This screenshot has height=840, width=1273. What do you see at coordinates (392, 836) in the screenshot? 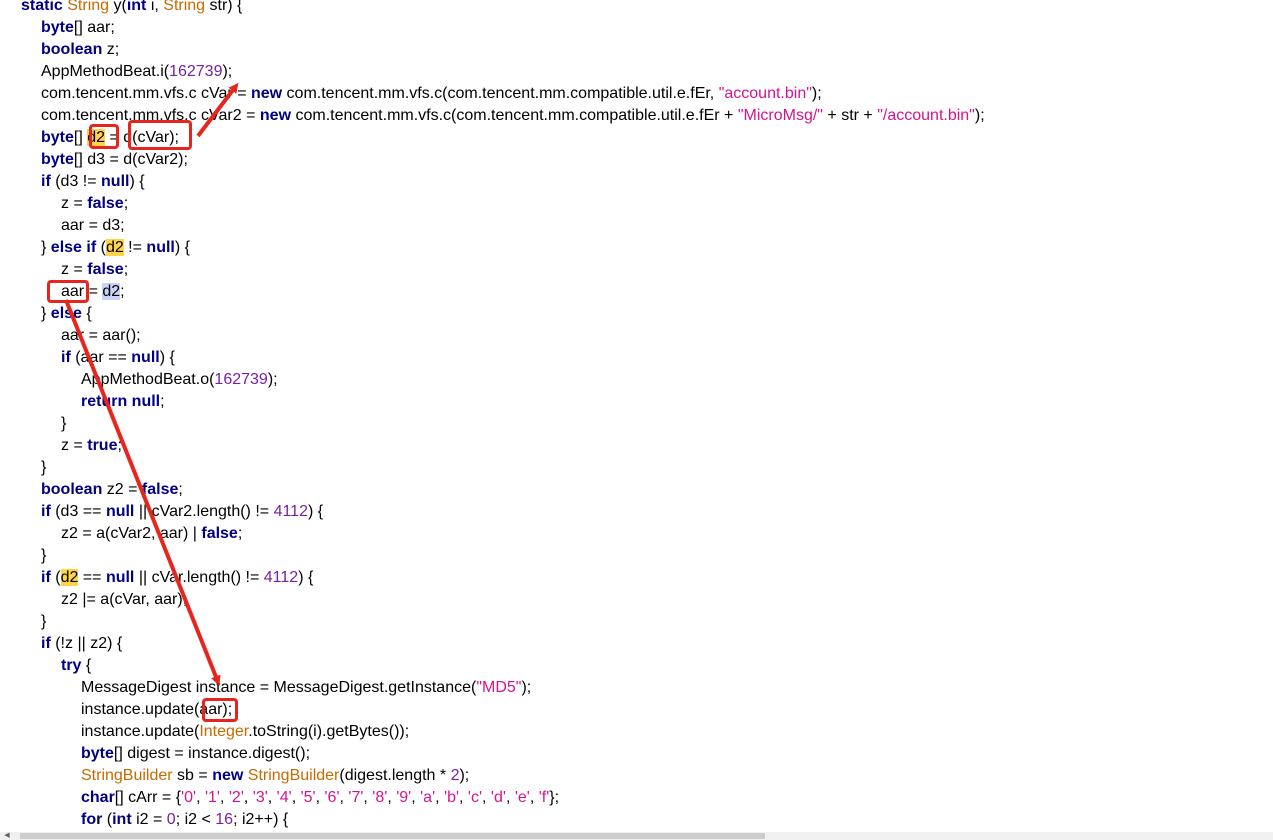
I see `scrollbar-thumb` at bounding box center [392, 836].